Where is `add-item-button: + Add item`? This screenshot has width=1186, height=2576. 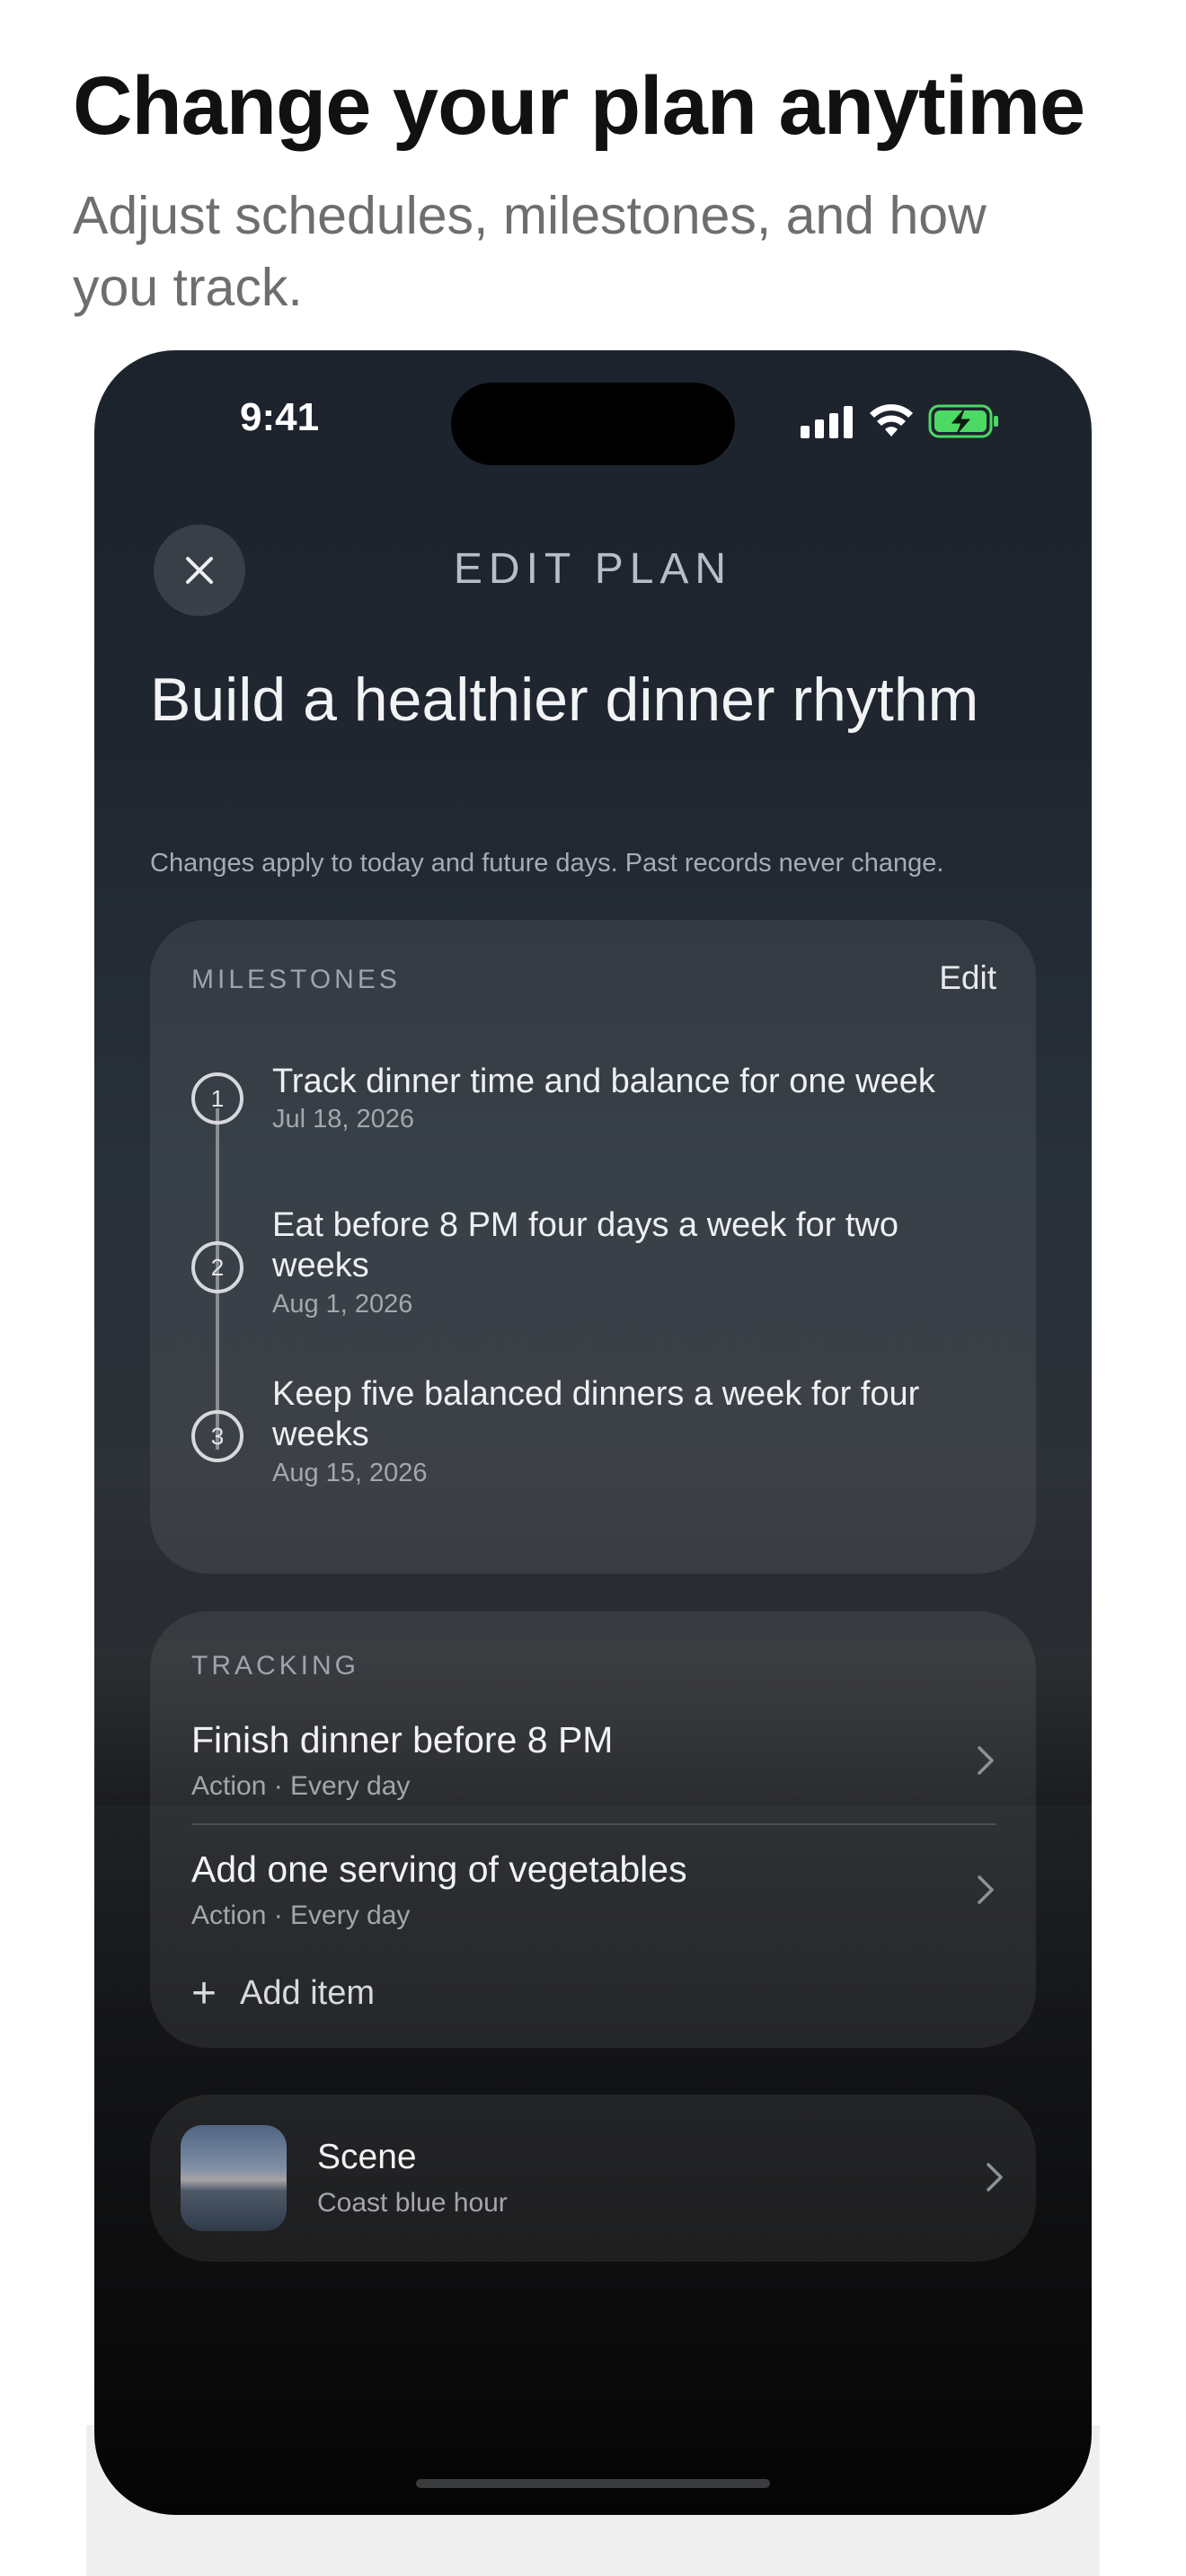 add-item-button: + Add item is located at coordinates (283, 1993).